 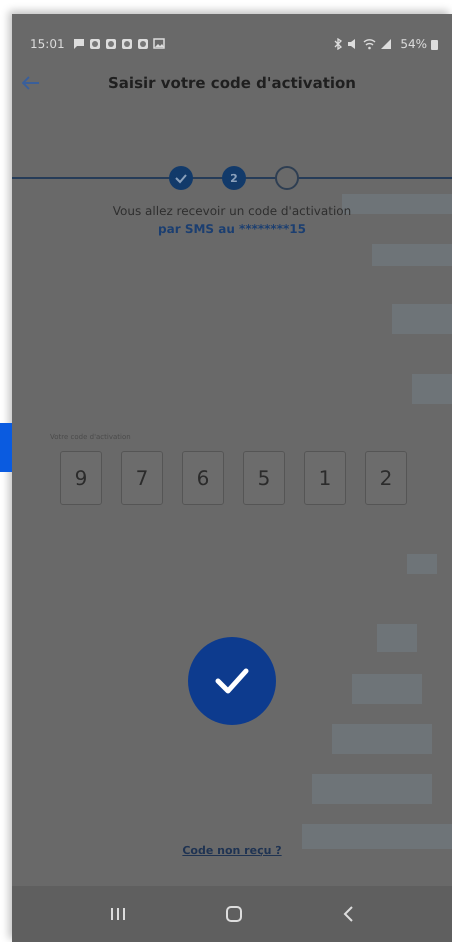 What do you see at coordinates (434, 44) in the screenshot?
I see `battery-icon` at bounding box center [434, 44].